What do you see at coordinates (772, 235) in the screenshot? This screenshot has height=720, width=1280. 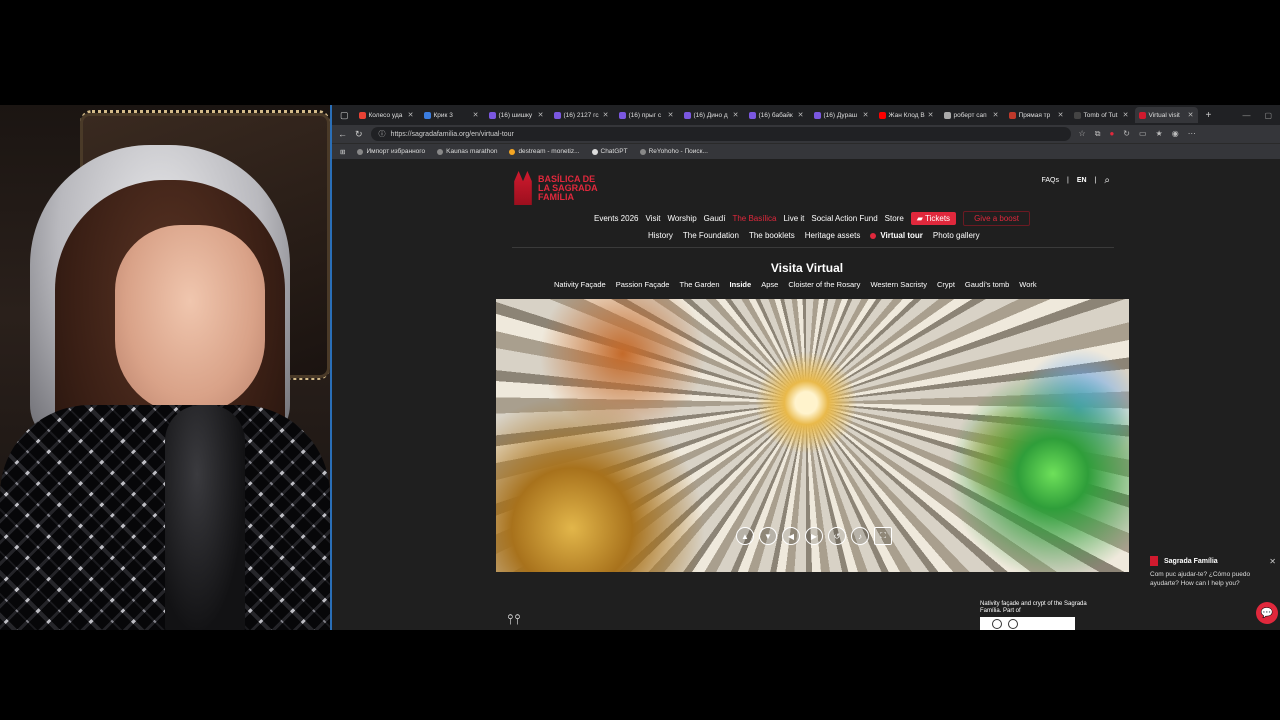 I see `subnav-booklets: The booklets` at bounding box center [772, 235].